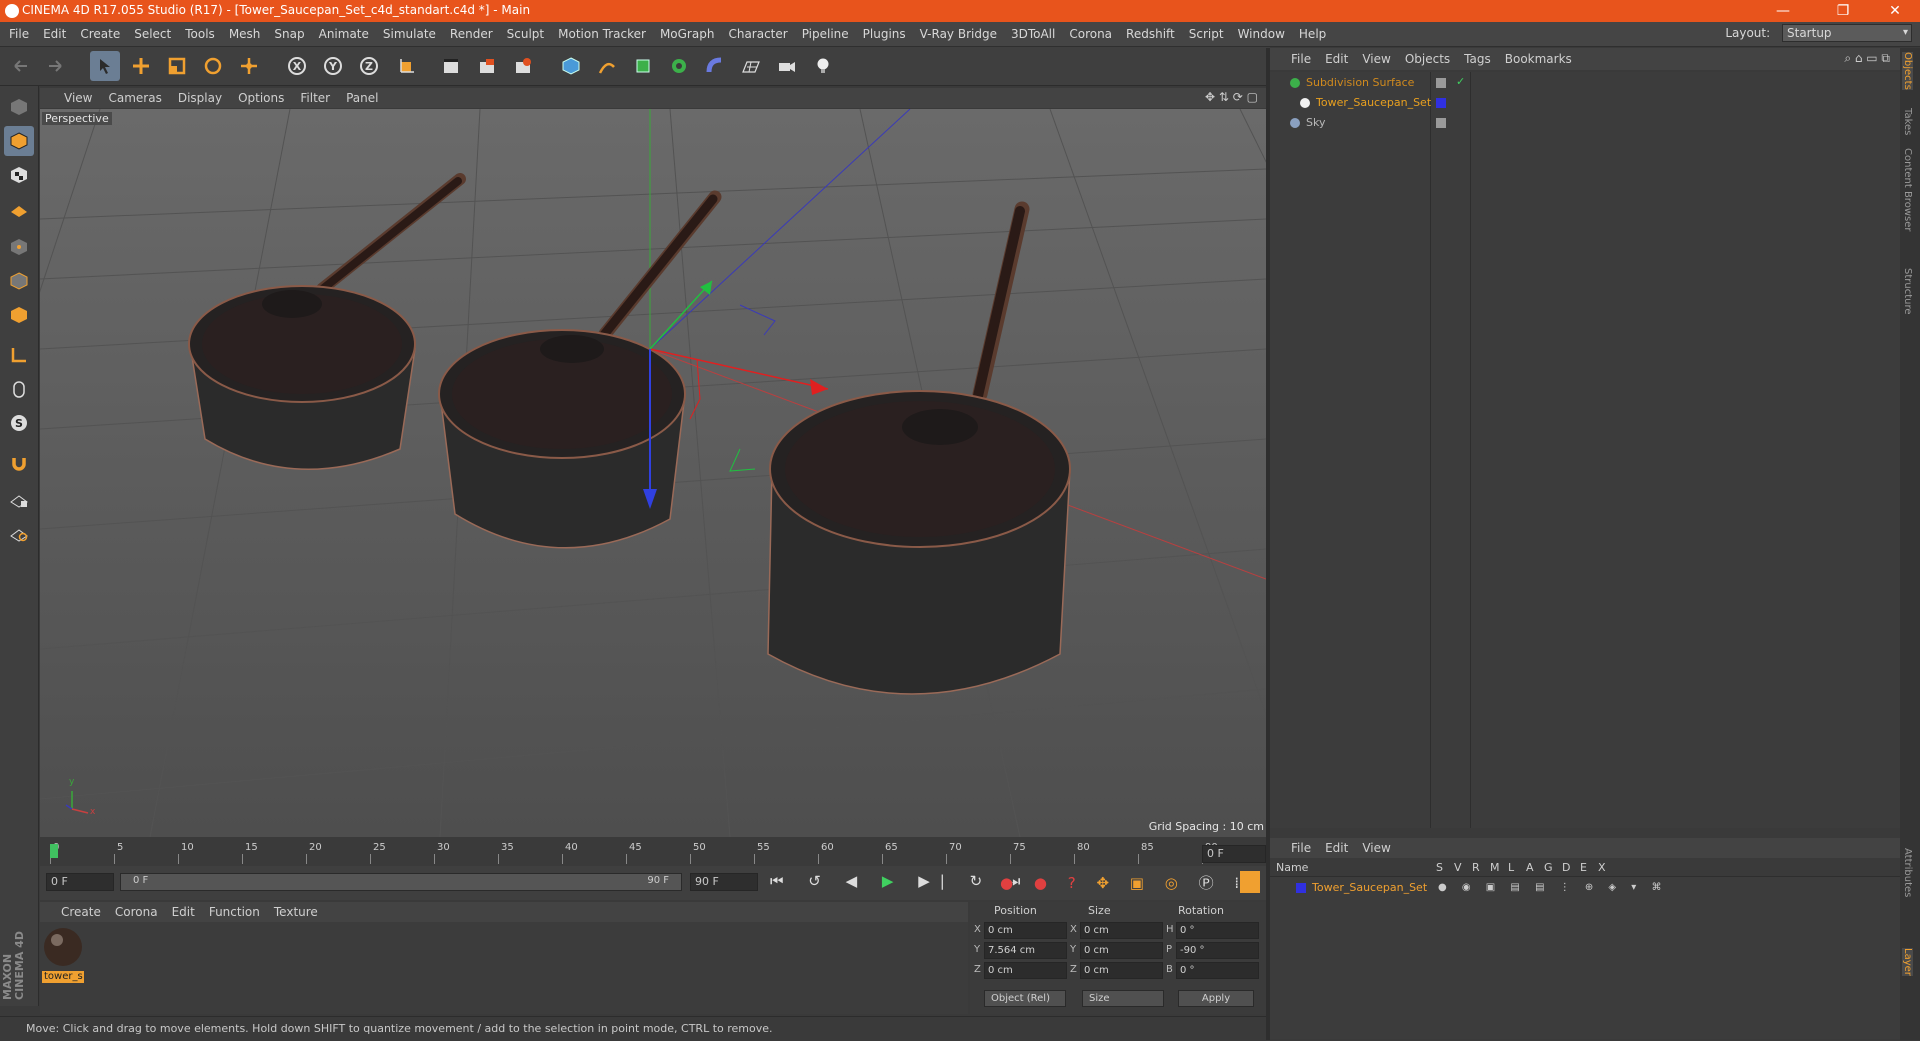 This screenshot has height=1041, width=1920. Describe the element at coordinates (289, 34) in the screenshot. I see `menu-snap: Snap` at that location.